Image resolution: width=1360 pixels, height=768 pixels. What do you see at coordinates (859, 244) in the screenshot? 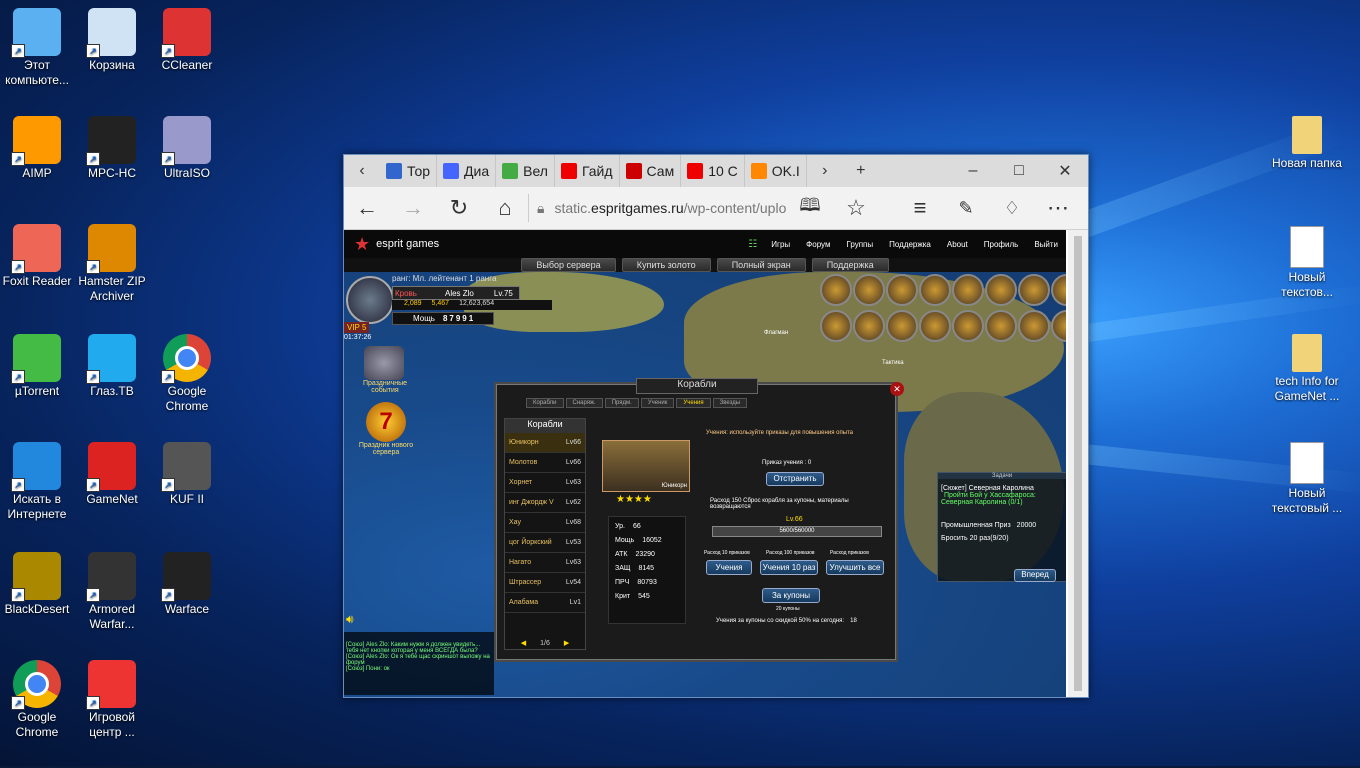
I see `site-menu-item: Группы` at bounding box center [859, 244].